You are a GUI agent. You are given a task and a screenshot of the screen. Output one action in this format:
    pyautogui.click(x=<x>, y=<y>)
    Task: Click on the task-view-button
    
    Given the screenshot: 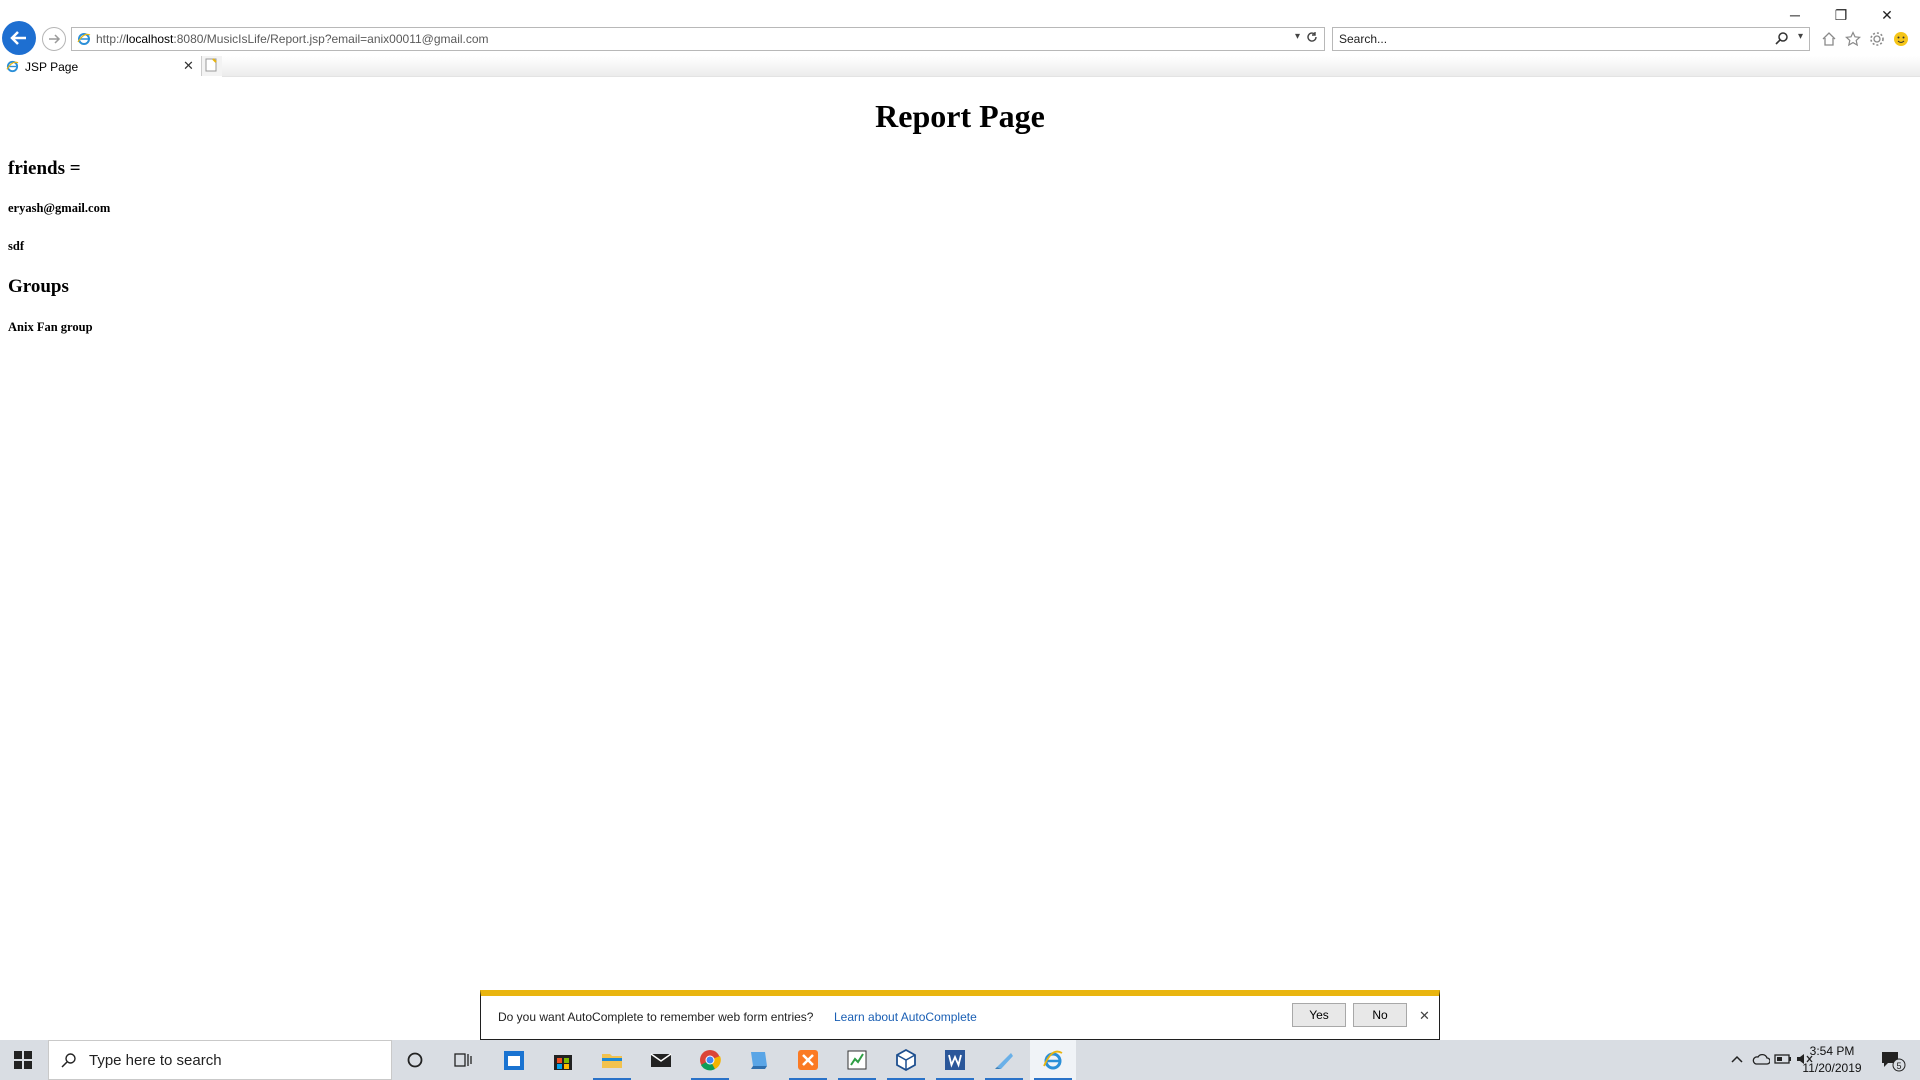 What is the action you would take?
    pyautogui.click(x=463, y=1060)
    